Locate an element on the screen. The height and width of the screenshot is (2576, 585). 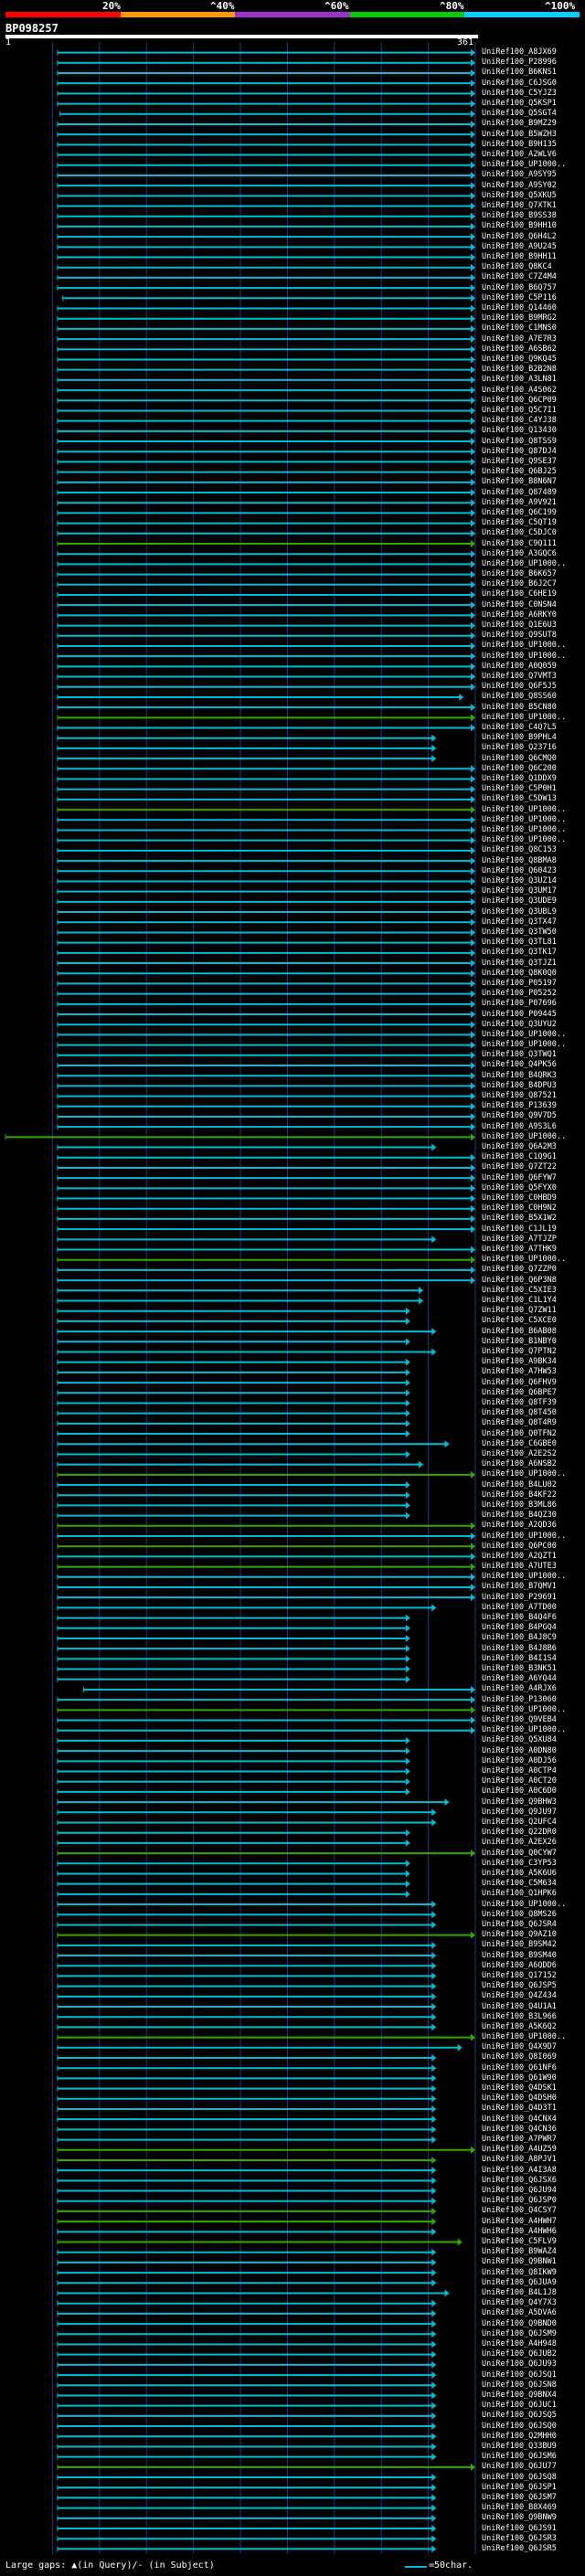
hit-label: UniRef100_Q13430 is located at coordinates (519, 431).